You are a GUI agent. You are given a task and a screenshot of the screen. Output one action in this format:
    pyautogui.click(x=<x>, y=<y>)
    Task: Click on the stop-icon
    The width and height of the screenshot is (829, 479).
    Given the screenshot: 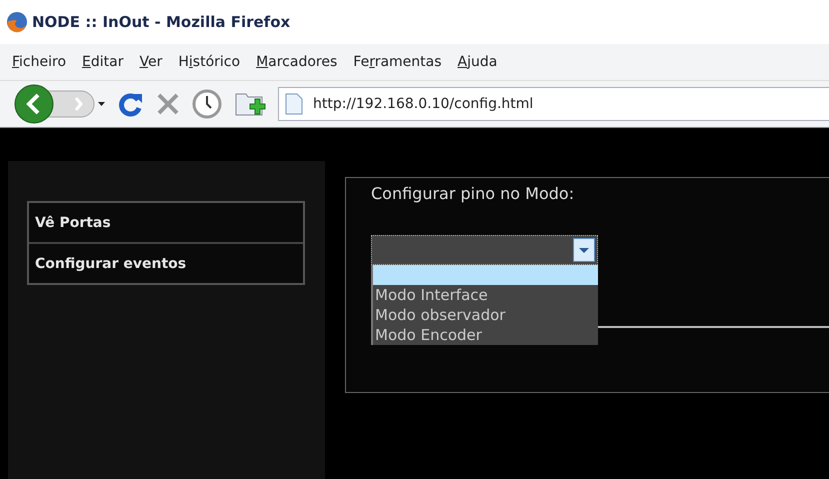 What is the action you would take?
    pyautogui.click(x=168, y=104)
    